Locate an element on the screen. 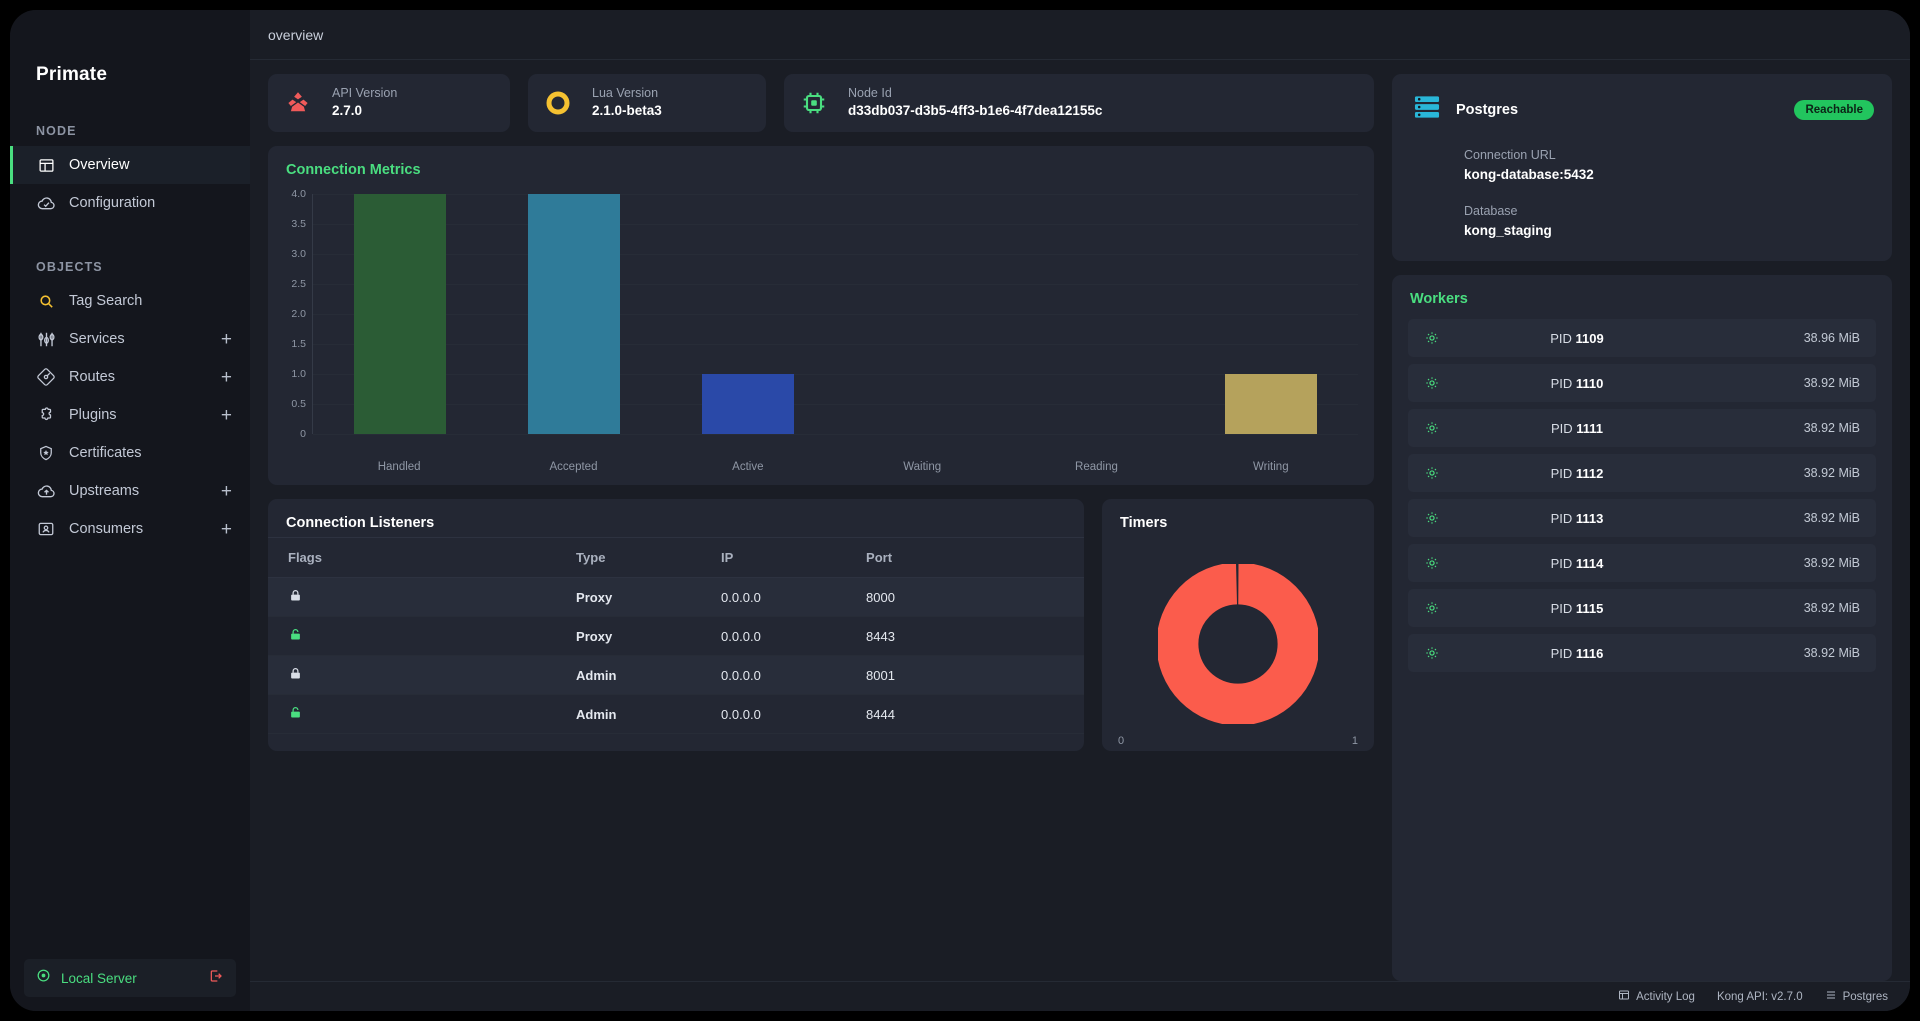  table-row: Admin 0.0.0.0 8444 is located at coordinates (676, 714).